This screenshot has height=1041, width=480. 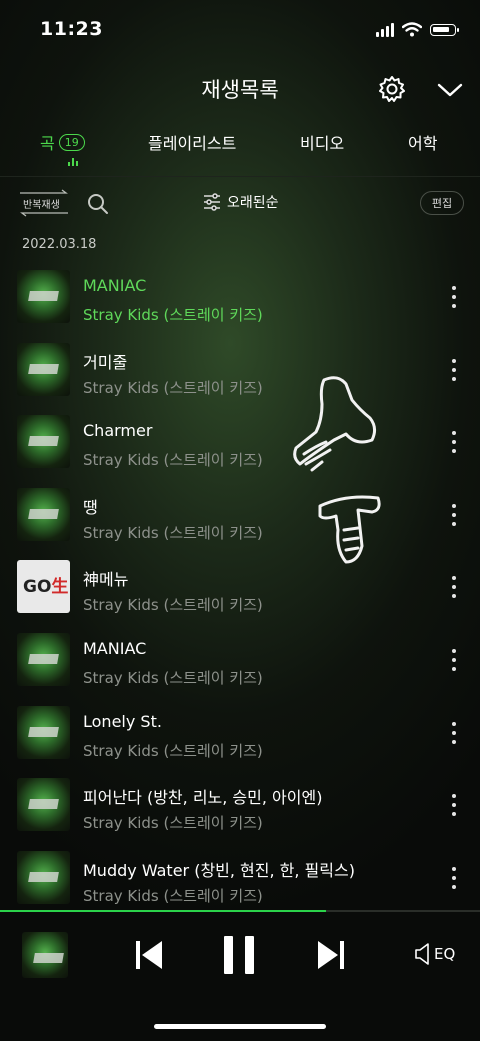 What do you see at coordinates (445, 954) in the screenshot?
I see `eq-label: EQ` at bounding box center [445, 954].